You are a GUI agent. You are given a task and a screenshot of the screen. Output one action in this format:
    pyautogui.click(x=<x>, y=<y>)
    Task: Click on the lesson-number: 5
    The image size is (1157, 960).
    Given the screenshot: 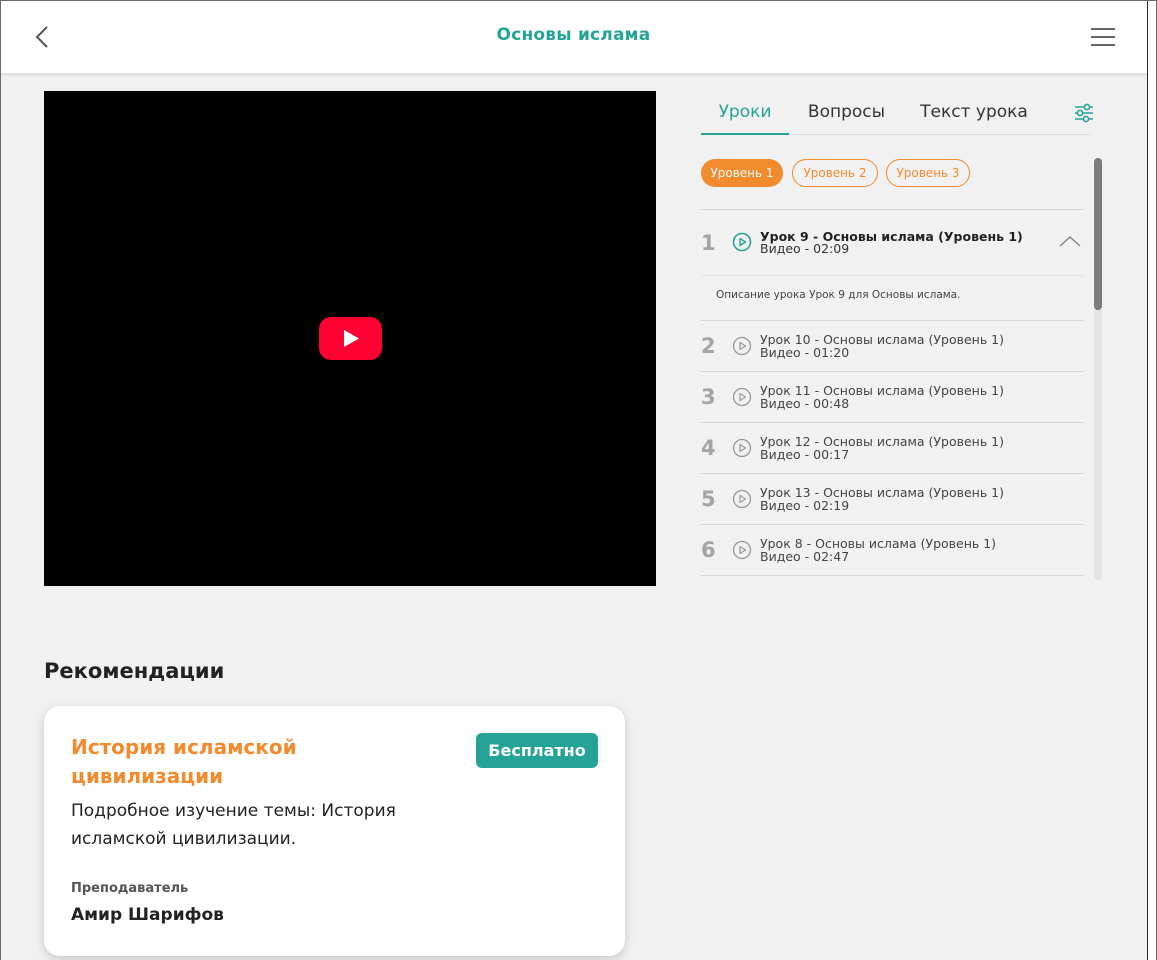 What is the action you would take?
    pyautogui.click(x=708, y=499)
    